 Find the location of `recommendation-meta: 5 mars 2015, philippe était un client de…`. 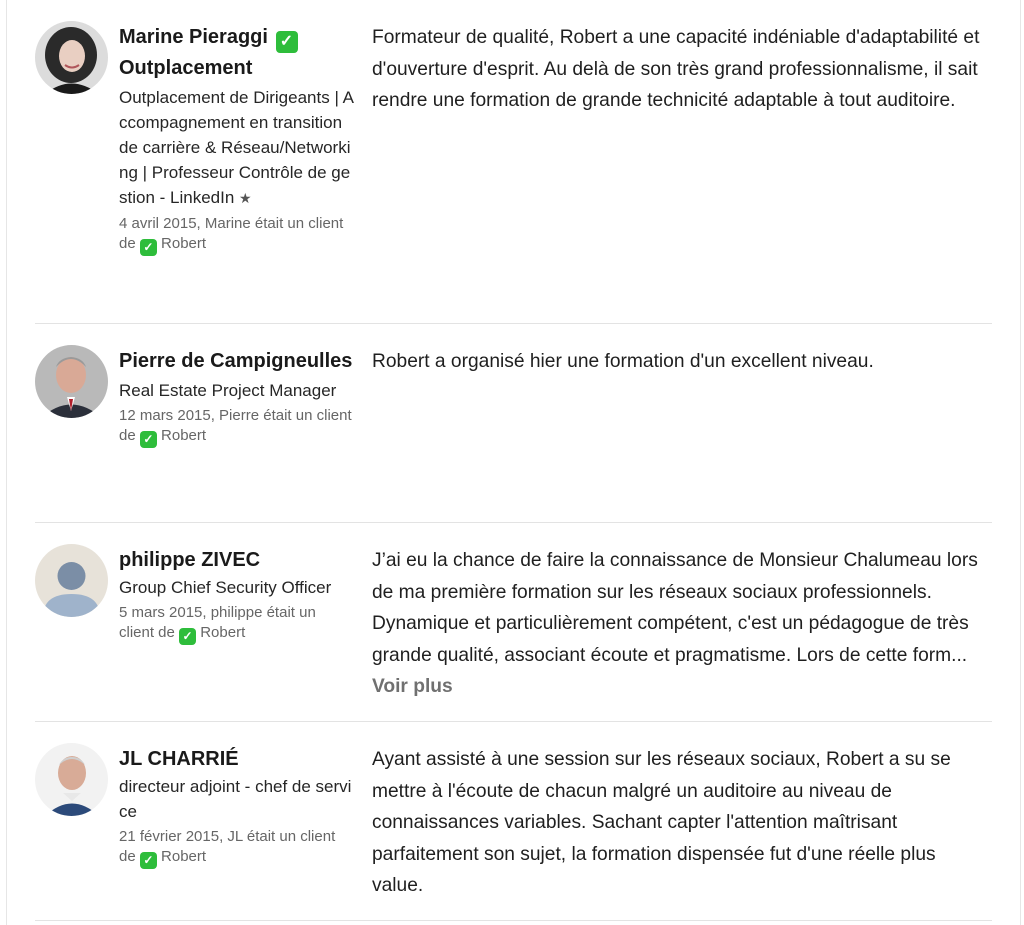

recommendation-meta: 5 mars 2015, philippe était un client de… is located at coordinates (236, 624).